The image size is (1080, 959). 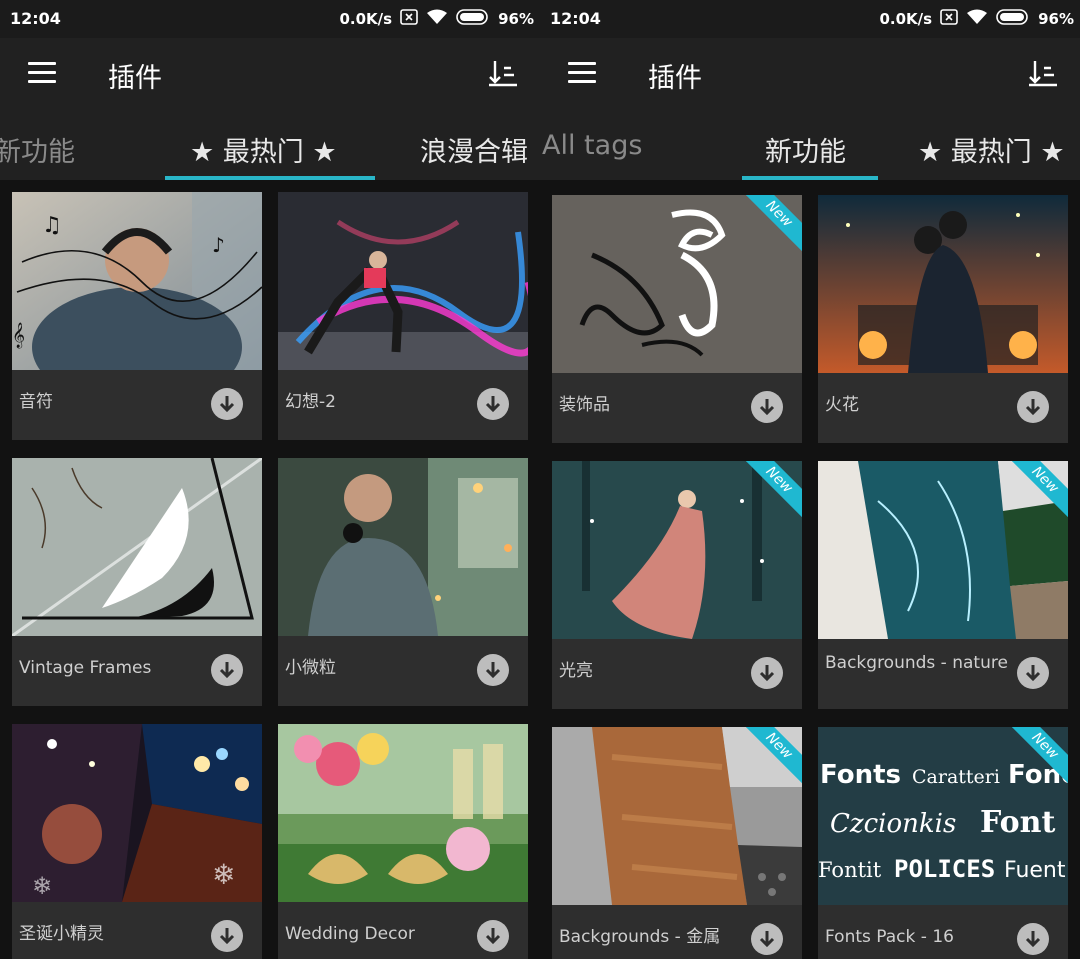 I want to click on plugin-label: 火花, so click(x=842, y=405).